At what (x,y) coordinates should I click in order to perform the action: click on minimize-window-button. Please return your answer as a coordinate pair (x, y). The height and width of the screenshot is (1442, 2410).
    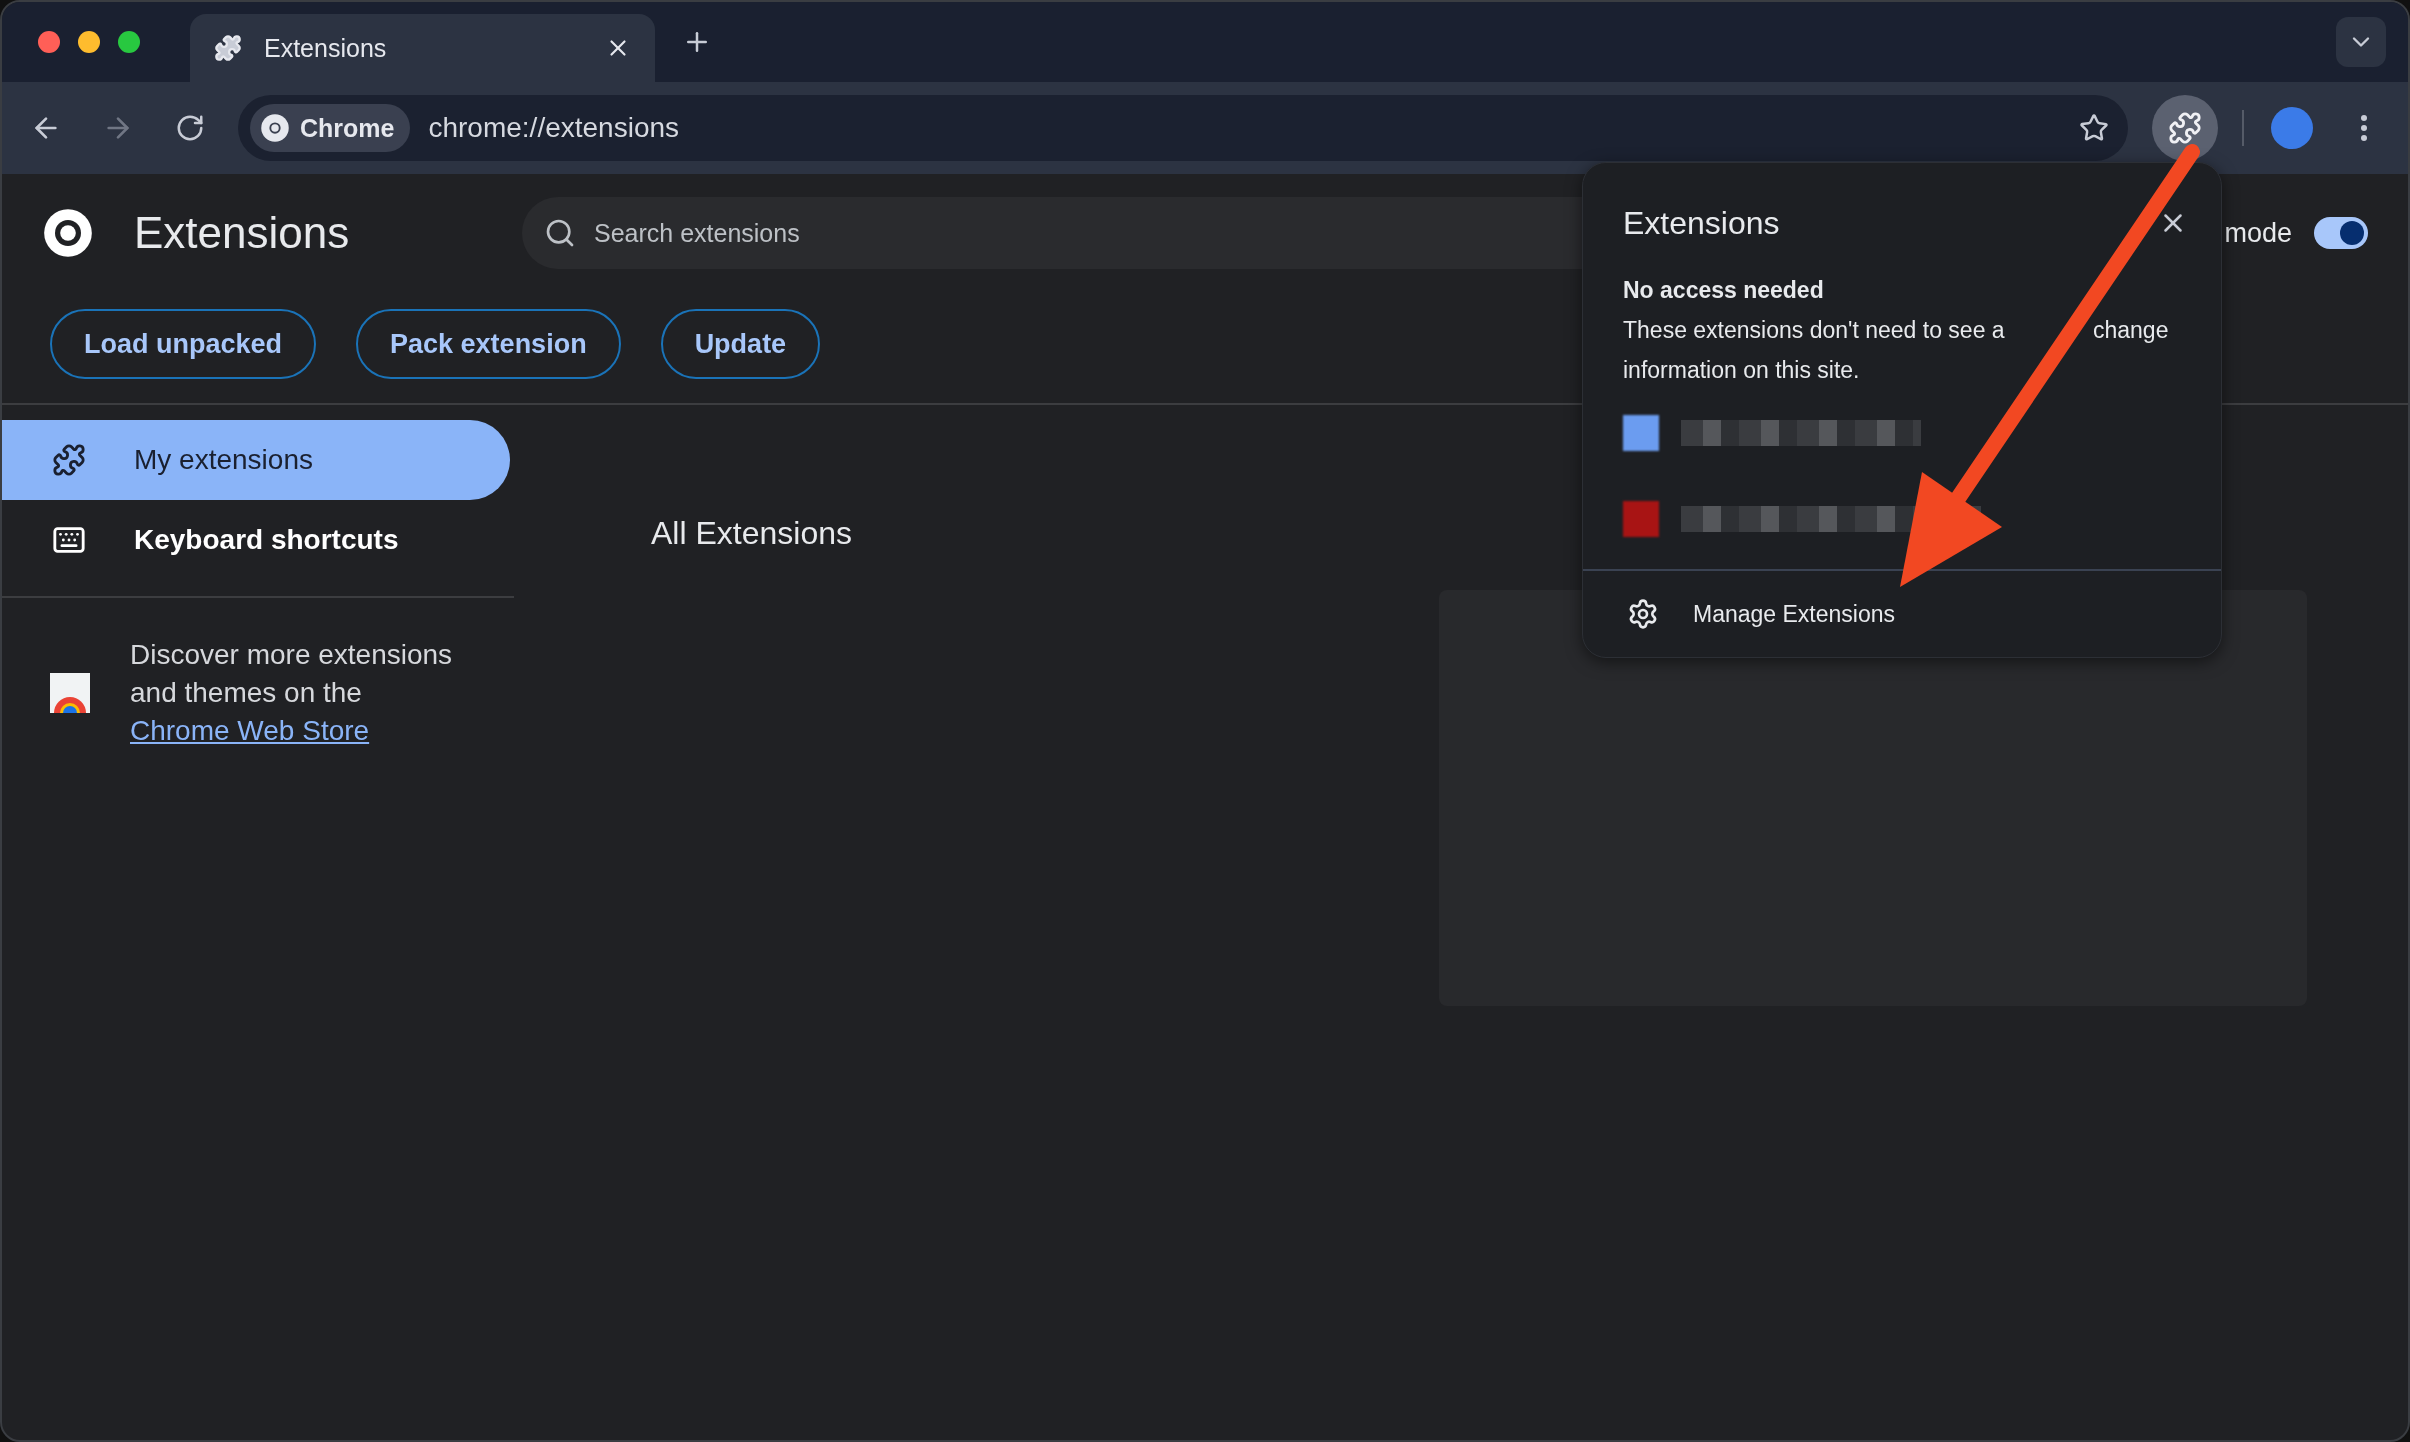
    Looking at the image, I should click on (89, 42).